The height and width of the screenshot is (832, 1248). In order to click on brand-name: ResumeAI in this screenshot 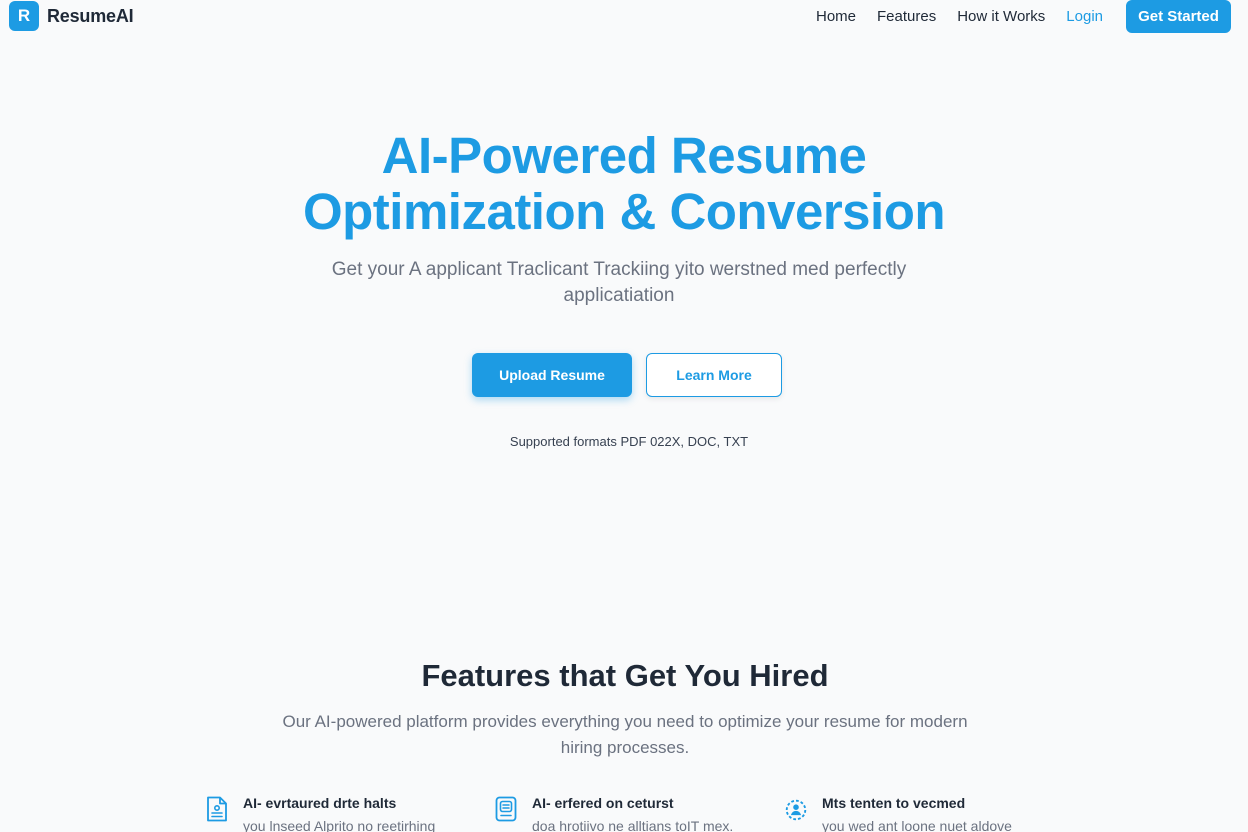, I will do `click(90, 15)`.